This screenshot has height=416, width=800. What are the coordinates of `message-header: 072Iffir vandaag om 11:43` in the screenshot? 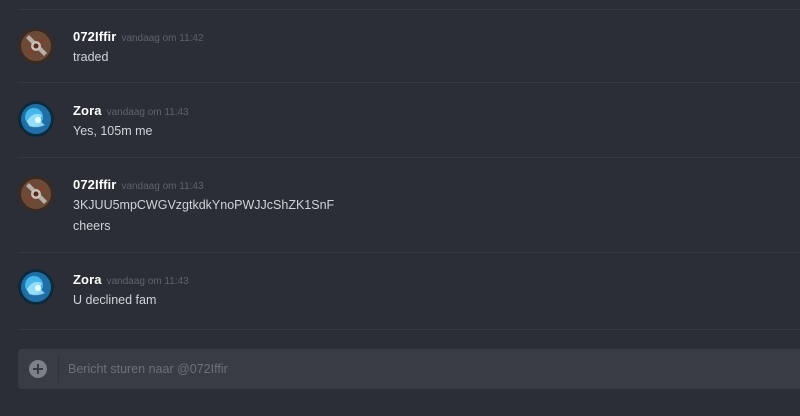 It's located at (138, 185).